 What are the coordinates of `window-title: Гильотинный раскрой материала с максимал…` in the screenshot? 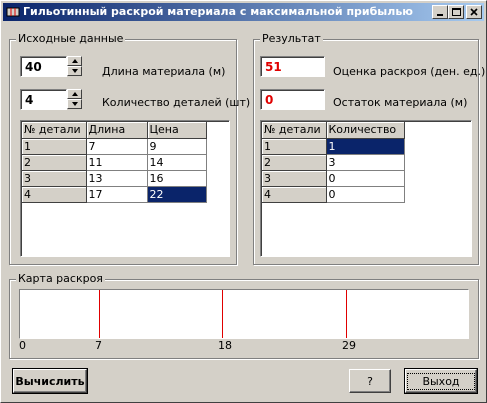 It's located at (218, 11).